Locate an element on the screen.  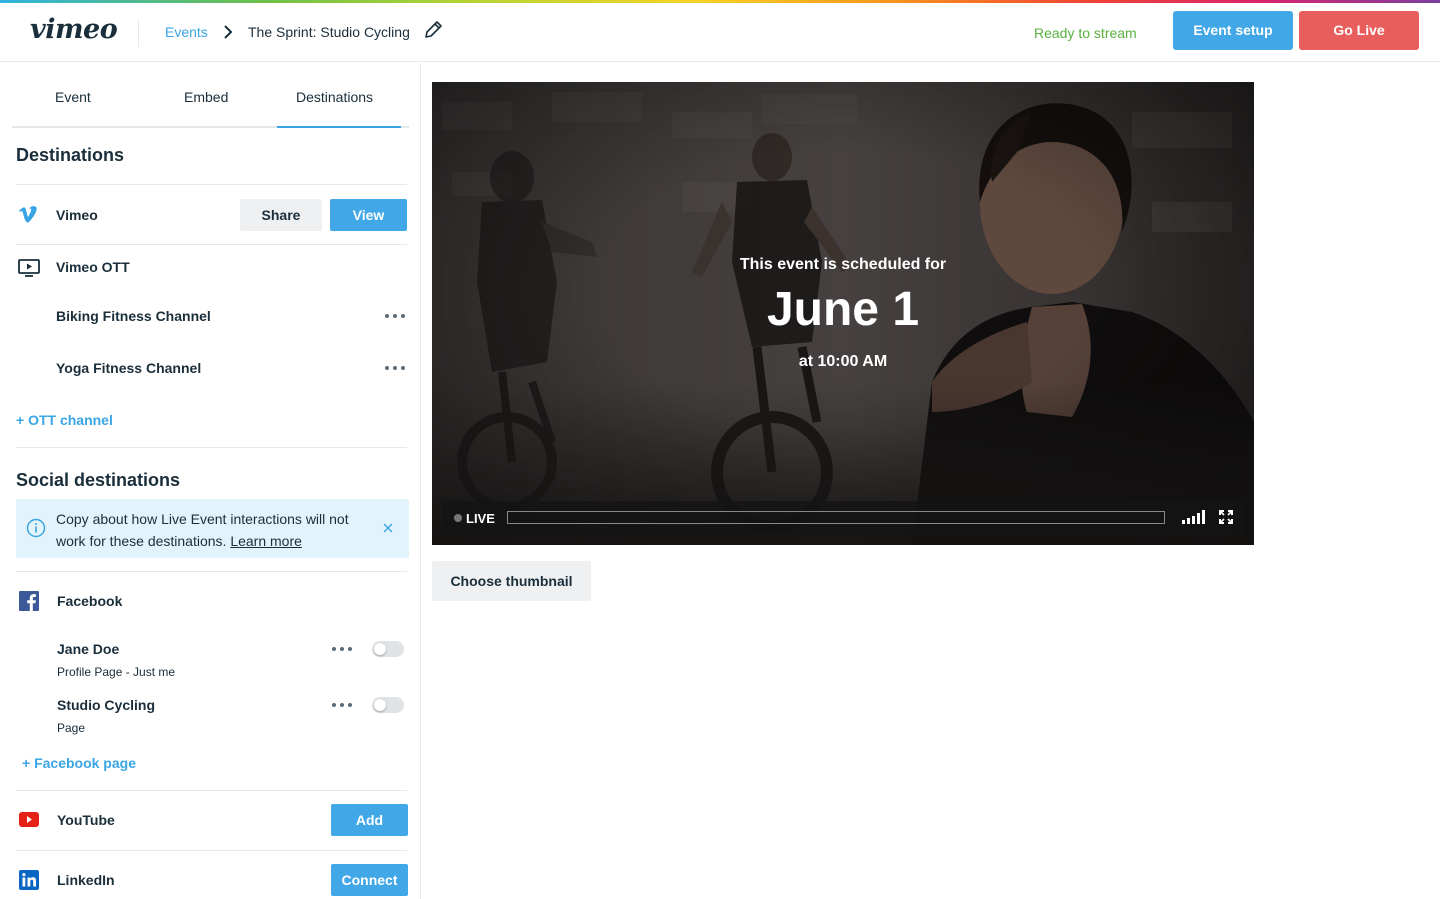
ott-channel-item: Yoga Fitness Channel is located at coordinates (129, 368).